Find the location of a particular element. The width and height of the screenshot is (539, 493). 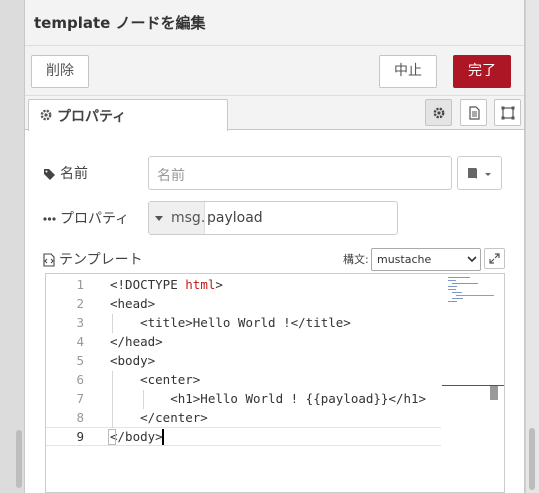

code-text: <title>Hello World !</title> is located at coordinates (230, 322).